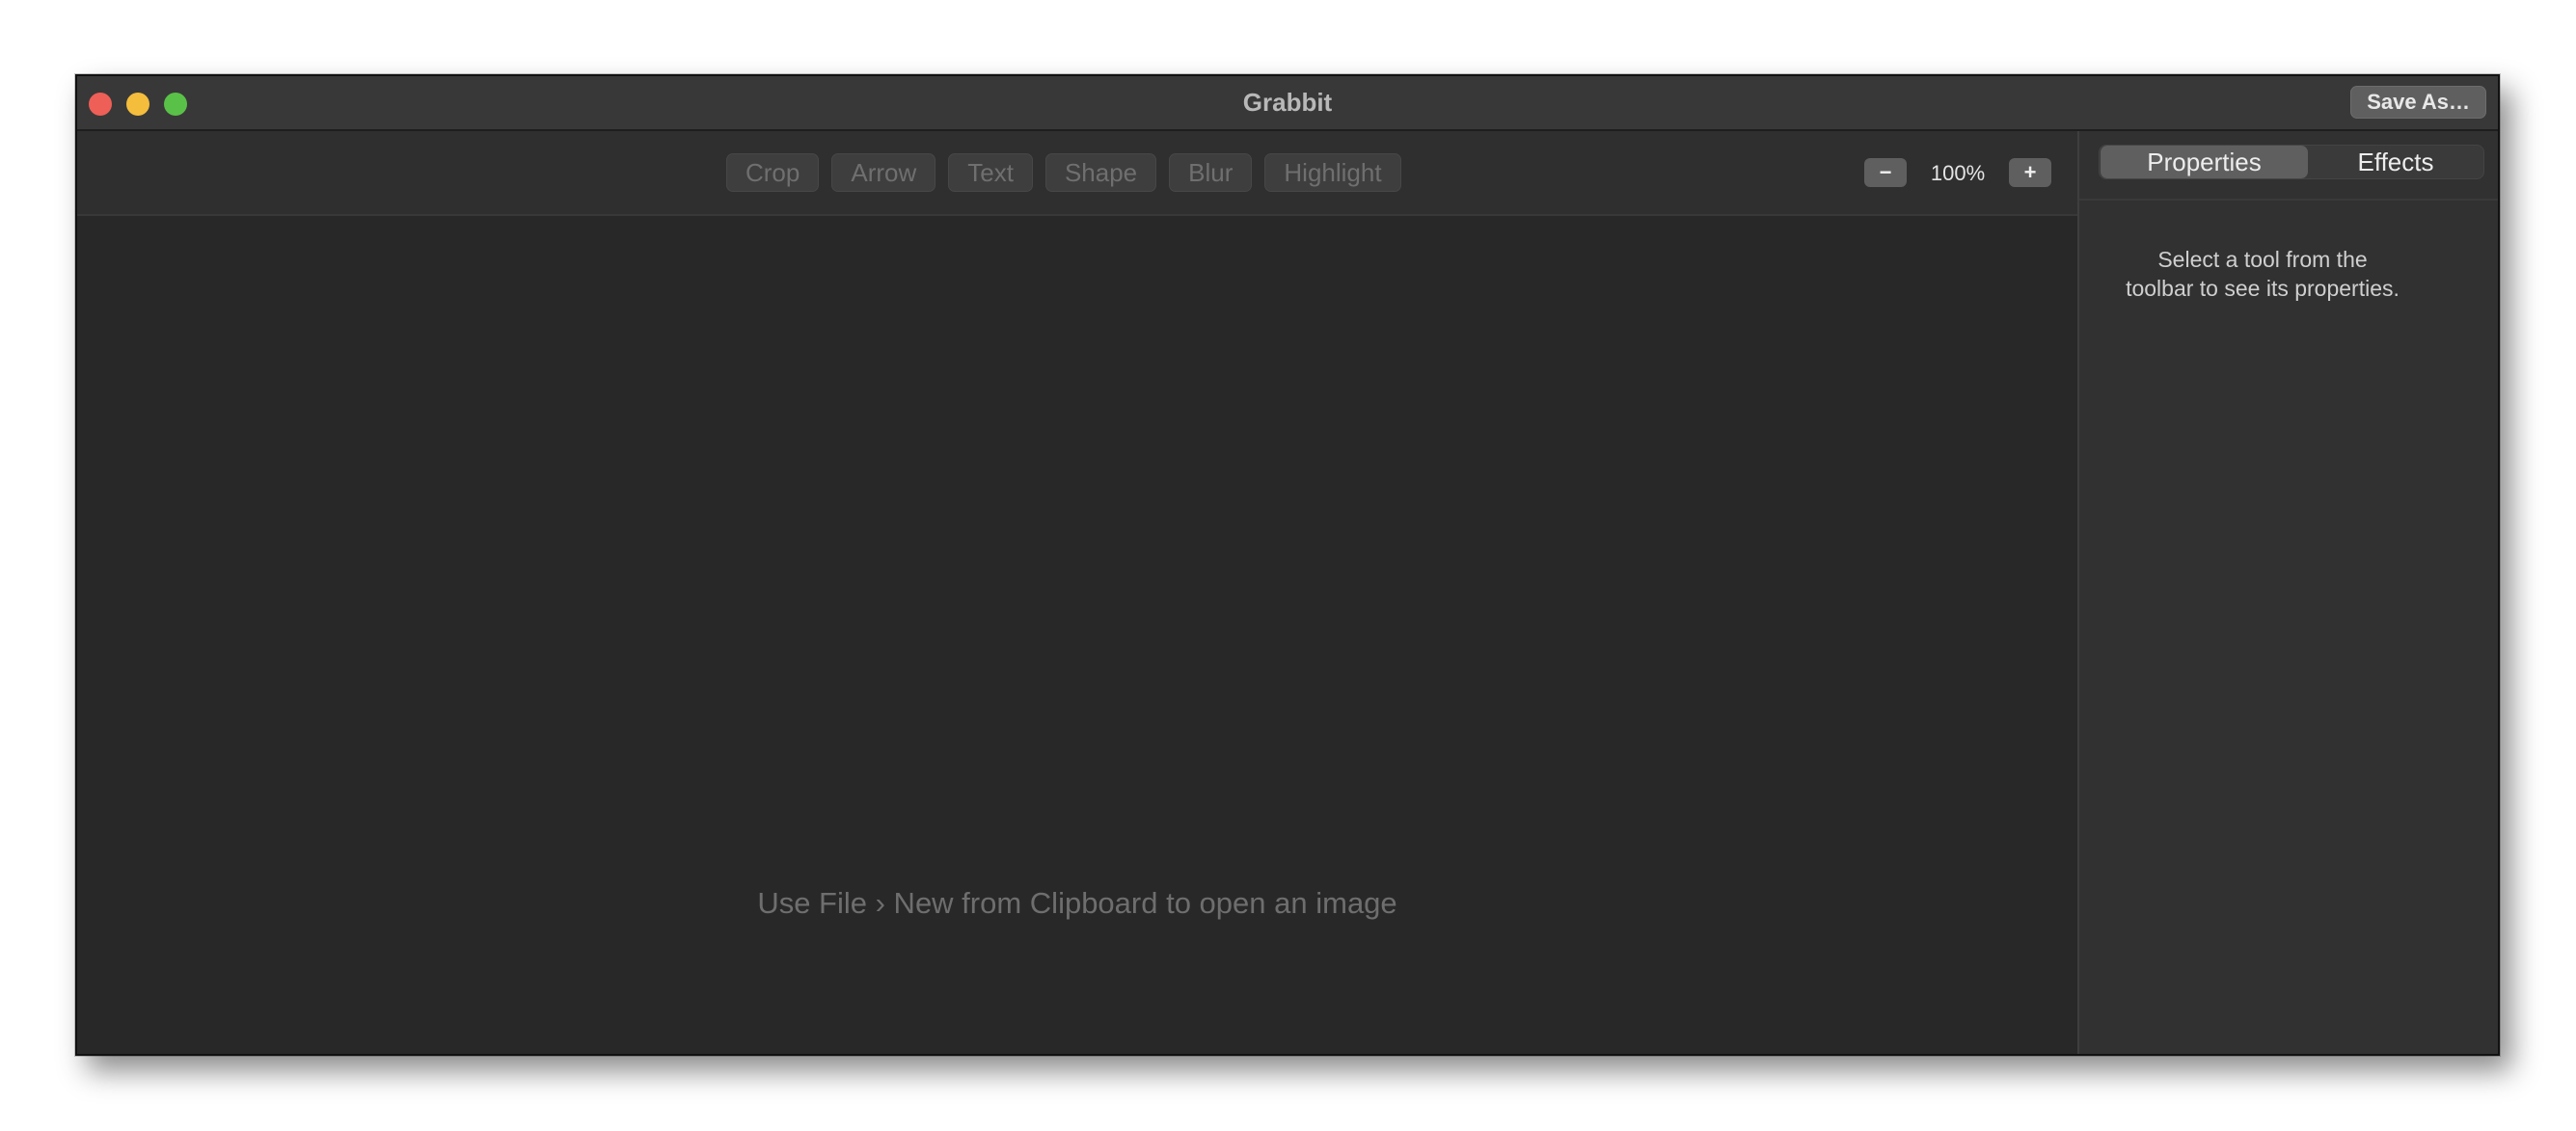  I want to click on zoom-level: 100%, so click(1958, 173).